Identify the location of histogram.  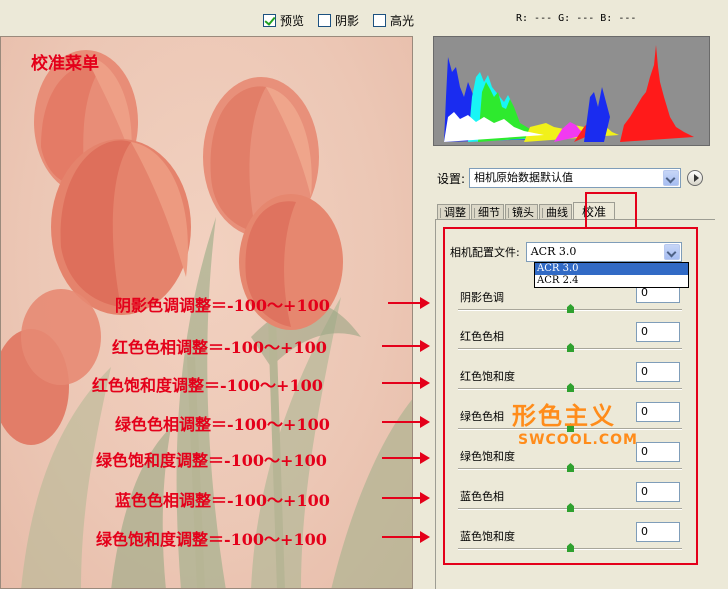
(571, 91).